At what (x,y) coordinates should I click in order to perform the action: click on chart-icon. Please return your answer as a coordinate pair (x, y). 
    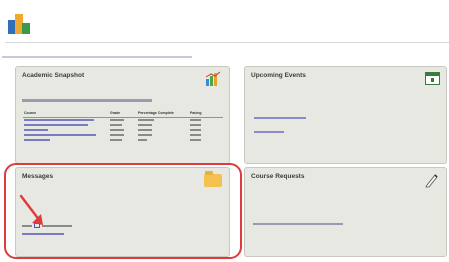
    Looking at the image, I should click on (213, 78).